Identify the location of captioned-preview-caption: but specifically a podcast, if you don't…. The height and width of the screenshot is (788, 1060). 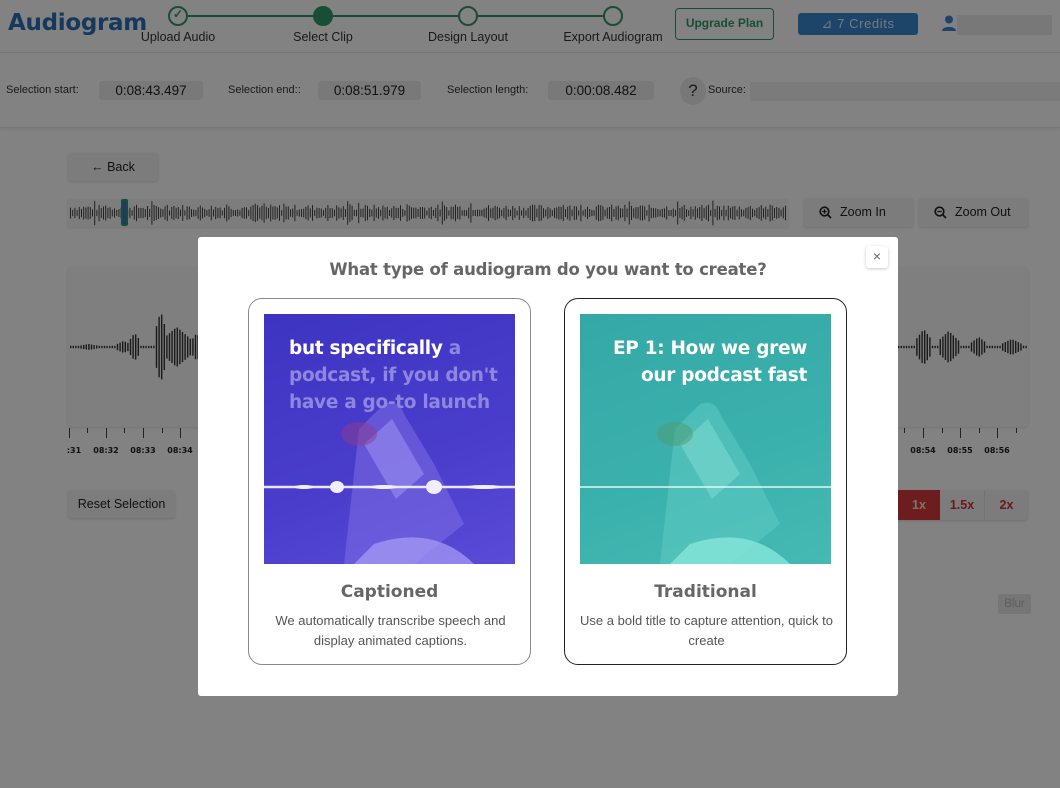
(399, 375).